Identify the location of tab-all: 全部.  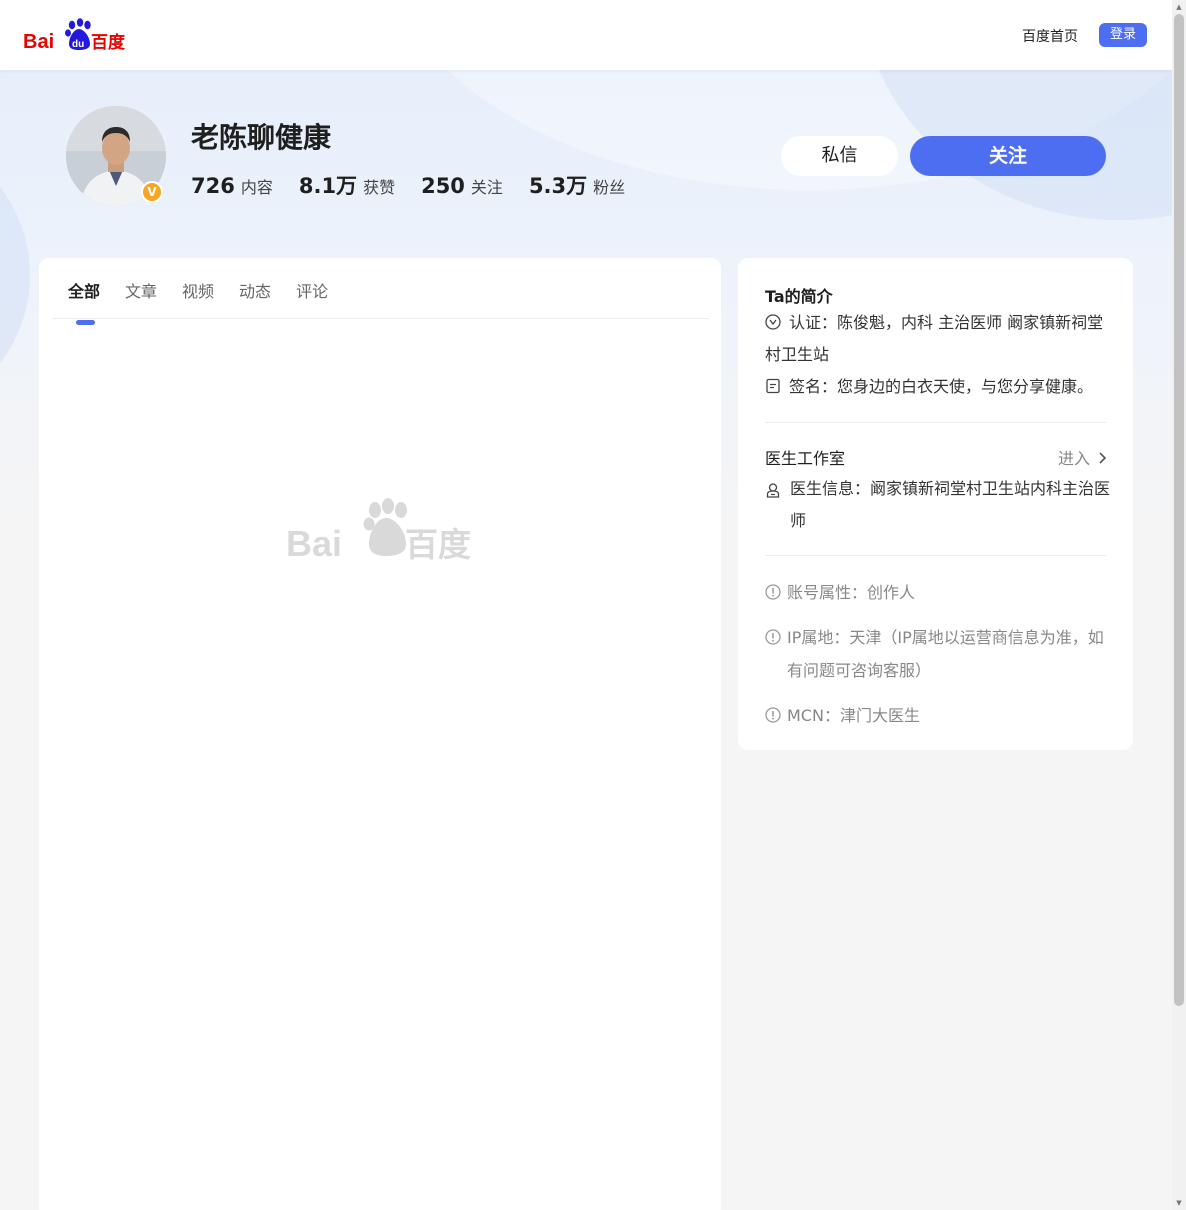
(84, 301).